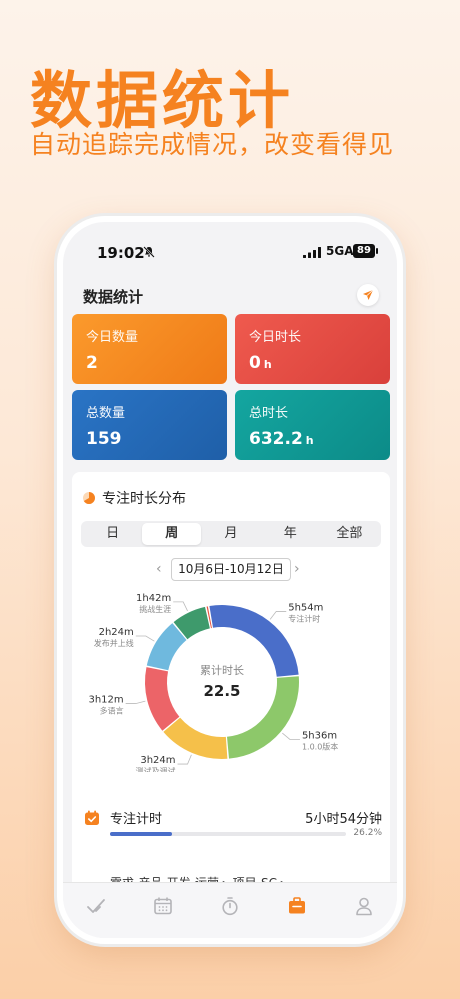 This screenshot has width=460, height=999. Describe the element at coordinates (275, 337) in the screenshot. I see `stat-label: 今日时长` at that location.